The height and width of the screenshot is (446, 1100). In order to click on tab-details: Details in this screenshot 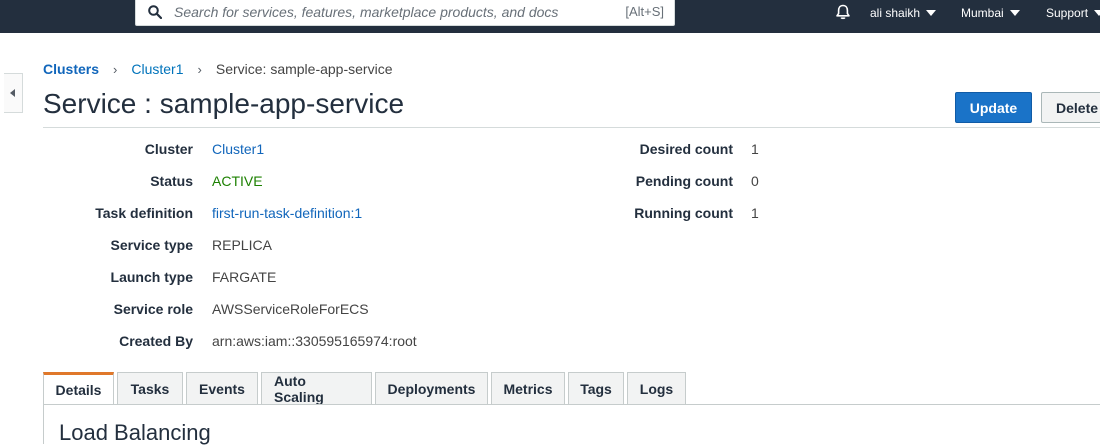, I will do `click(78, 388)`.